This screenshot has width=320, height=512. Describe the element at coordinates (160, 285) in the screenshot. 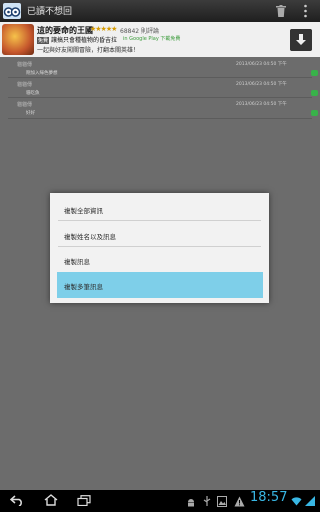

I see `copy-multiple-messages-option: 複製多筆訊息` at that location.